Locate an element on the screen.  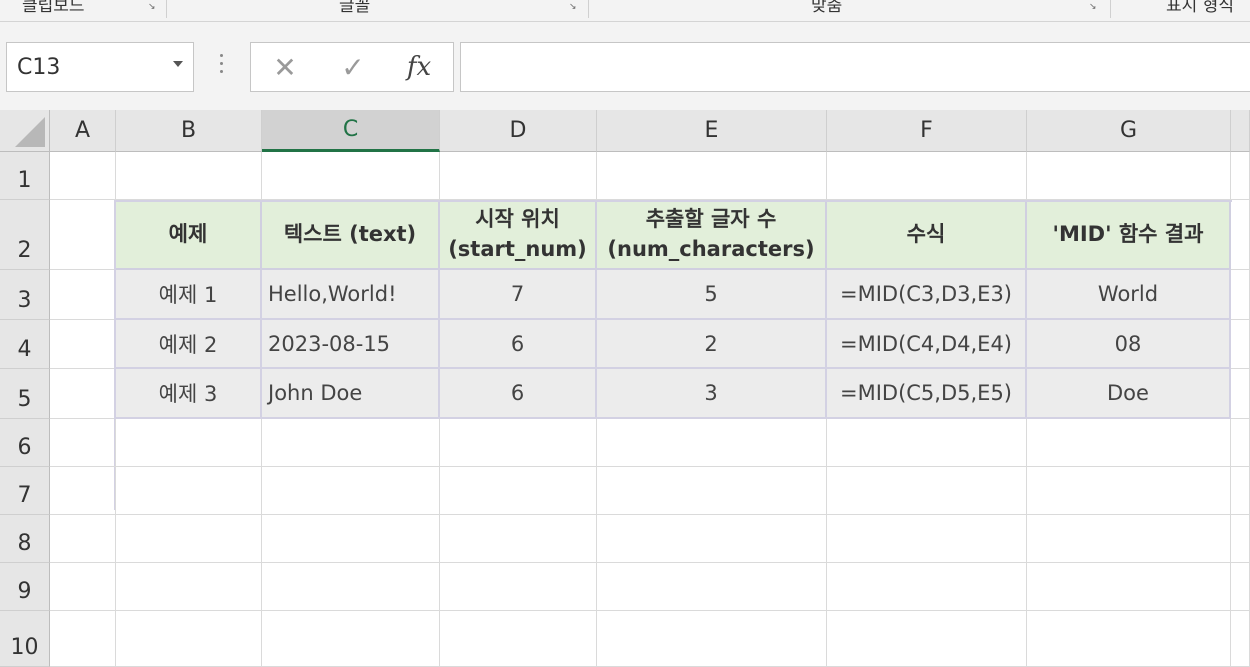
table-header-cell: 'MID' 함수 결과 is located at coordinates (1129, 235).